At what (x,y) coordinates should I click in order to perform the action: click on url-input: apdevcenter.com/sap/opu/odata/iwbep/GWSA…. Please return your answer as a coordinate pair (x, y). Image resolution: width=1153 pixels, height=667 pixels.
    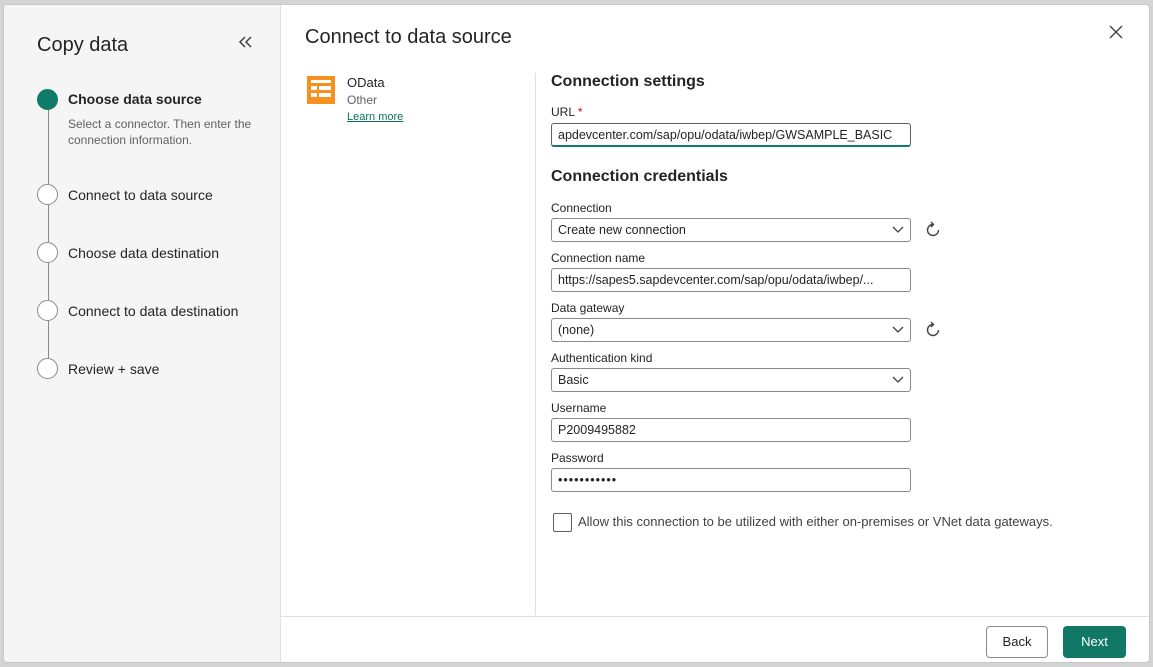
    Looking at the image, I should click on (731, 135).